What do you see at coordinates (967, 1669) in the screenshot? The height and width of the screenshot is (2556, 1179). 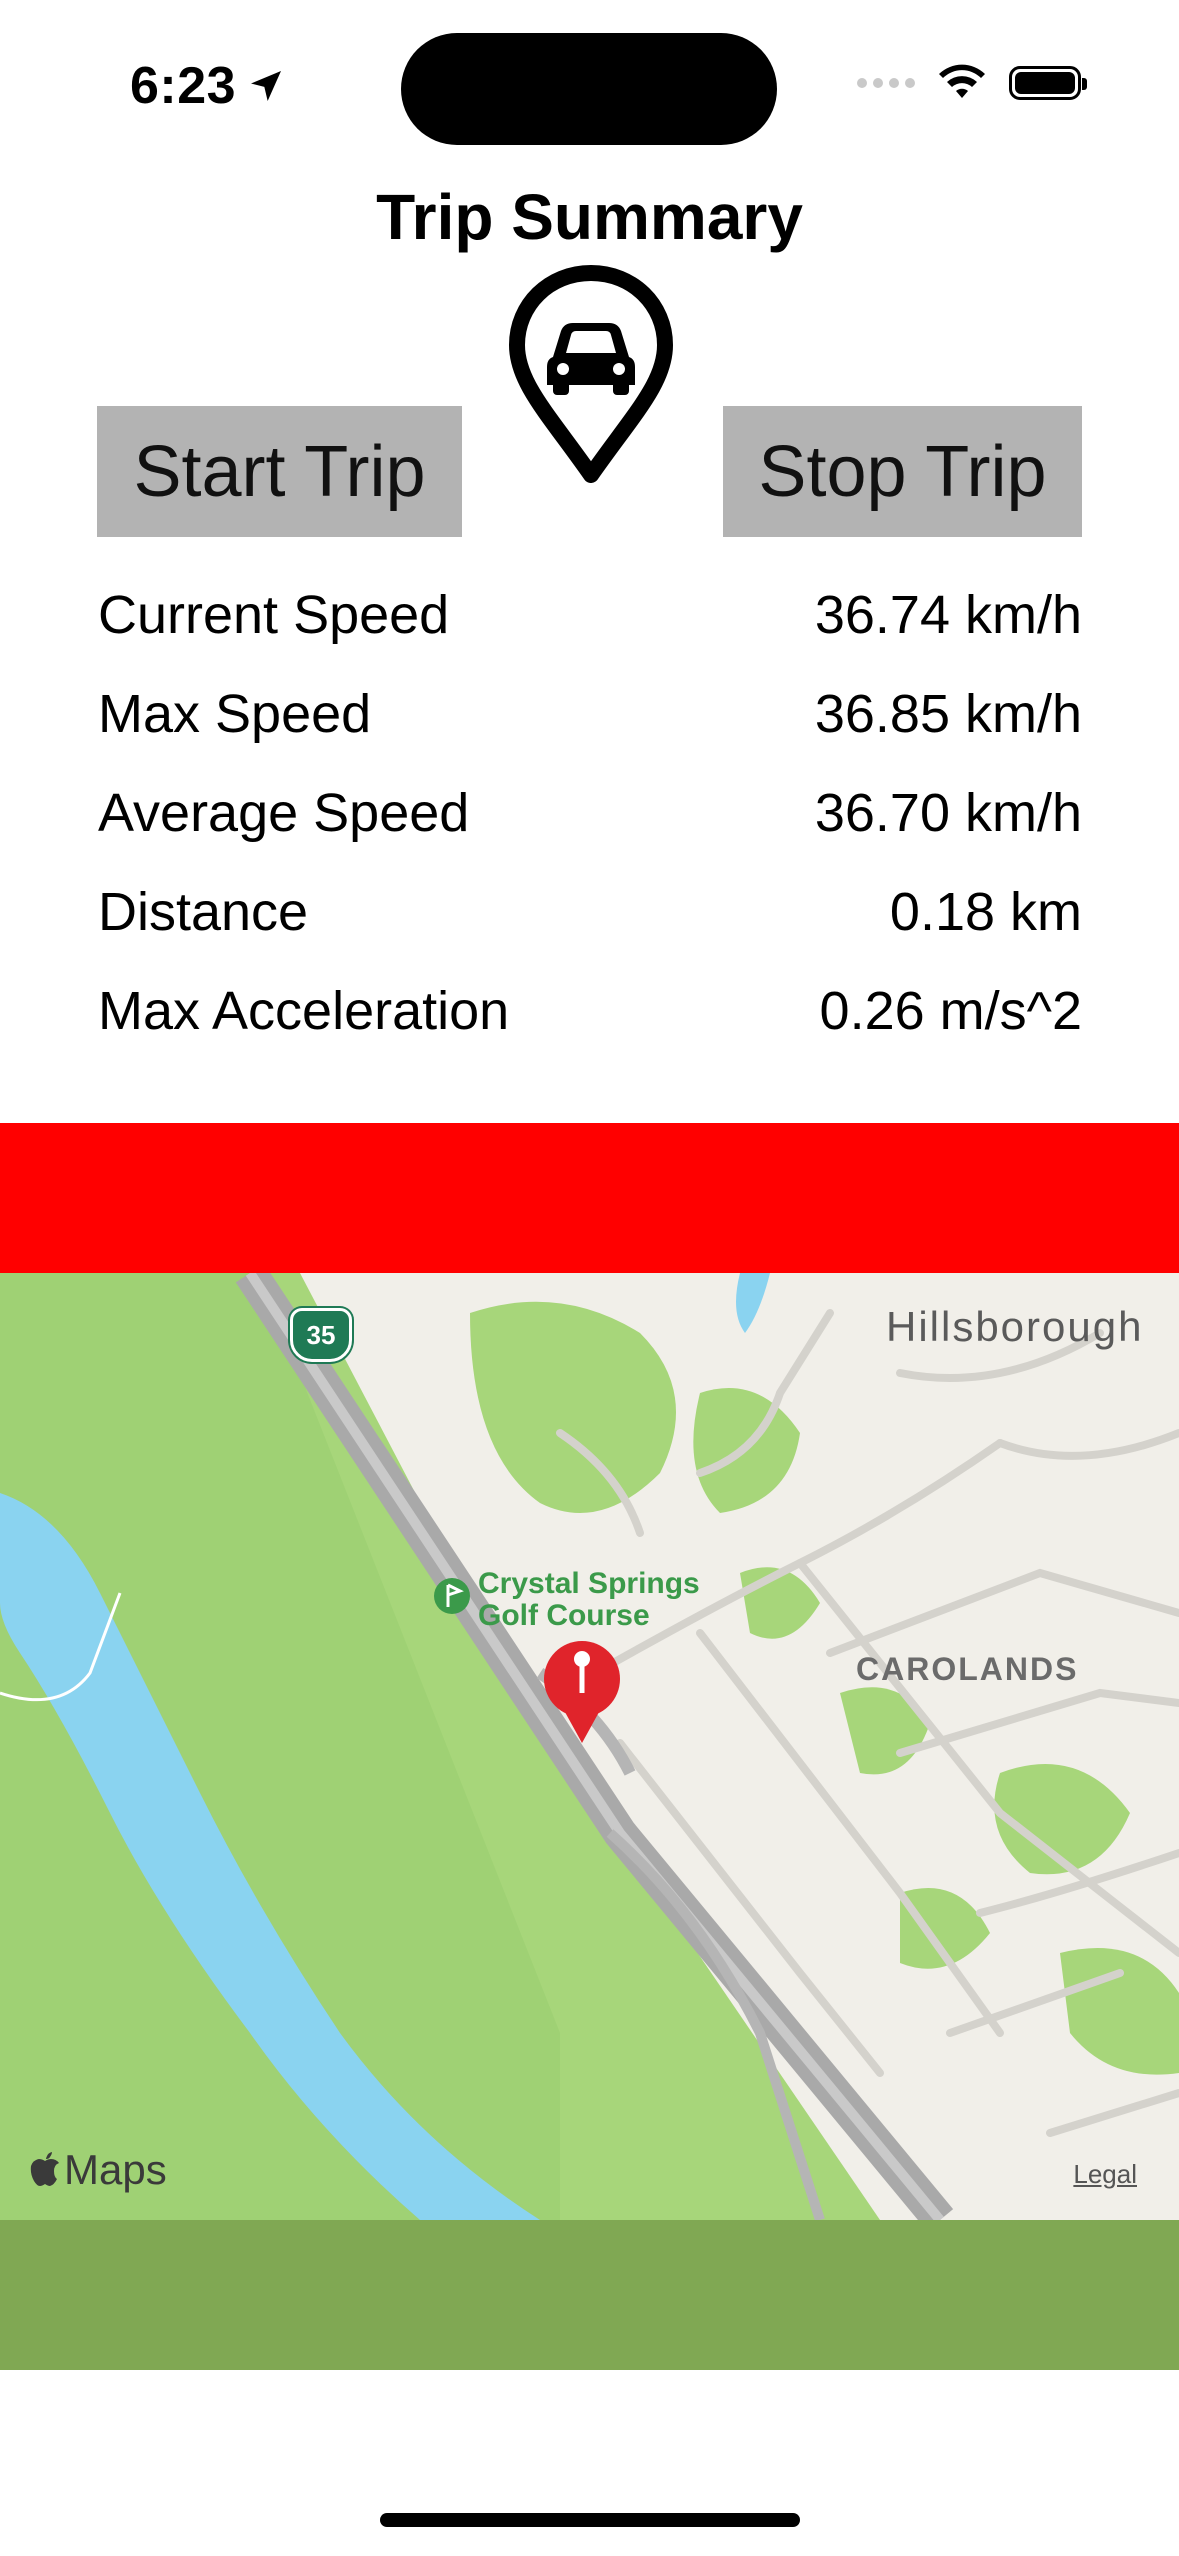 I see `map-label-neighborhood: CAROLANDS` at bounding box center [967, 1669].